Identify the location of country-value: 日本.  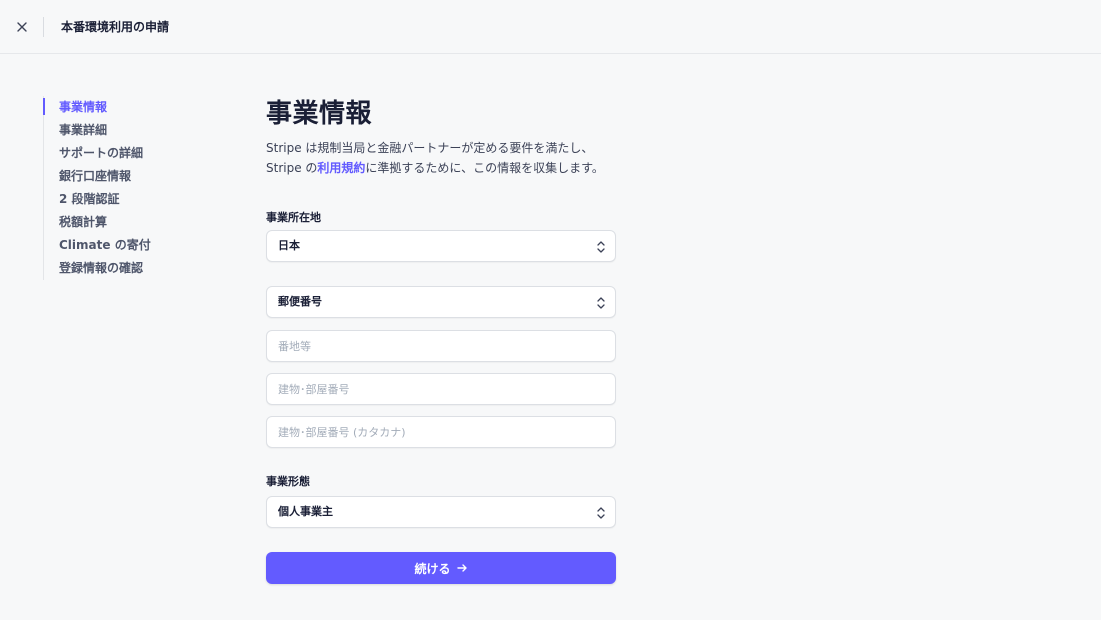
(289, 245).